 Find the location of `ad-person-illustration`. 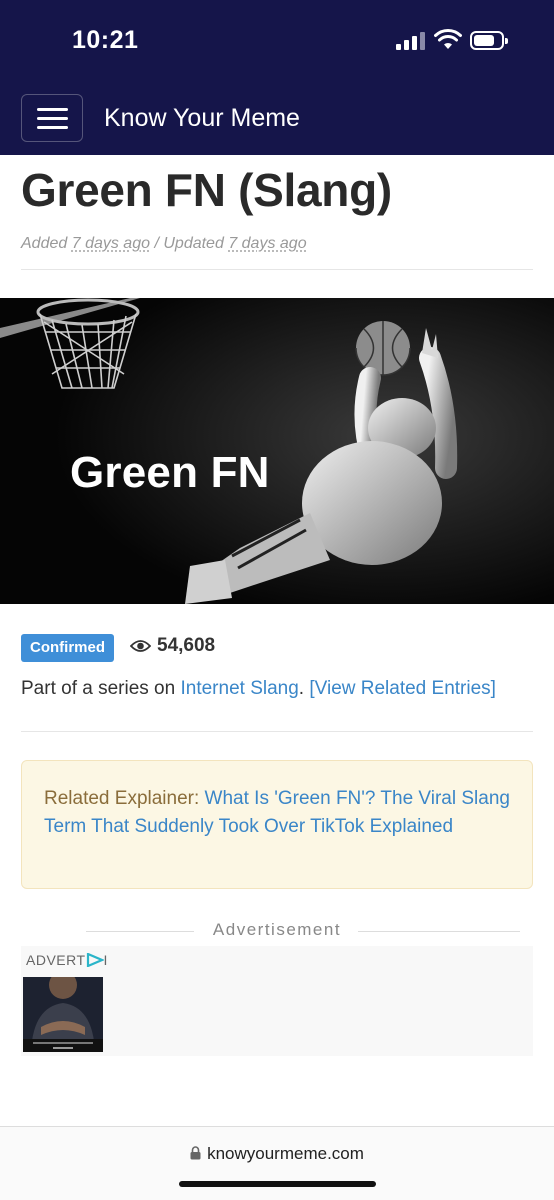

ad-person-illustration is located at coordinates (63, 1014).